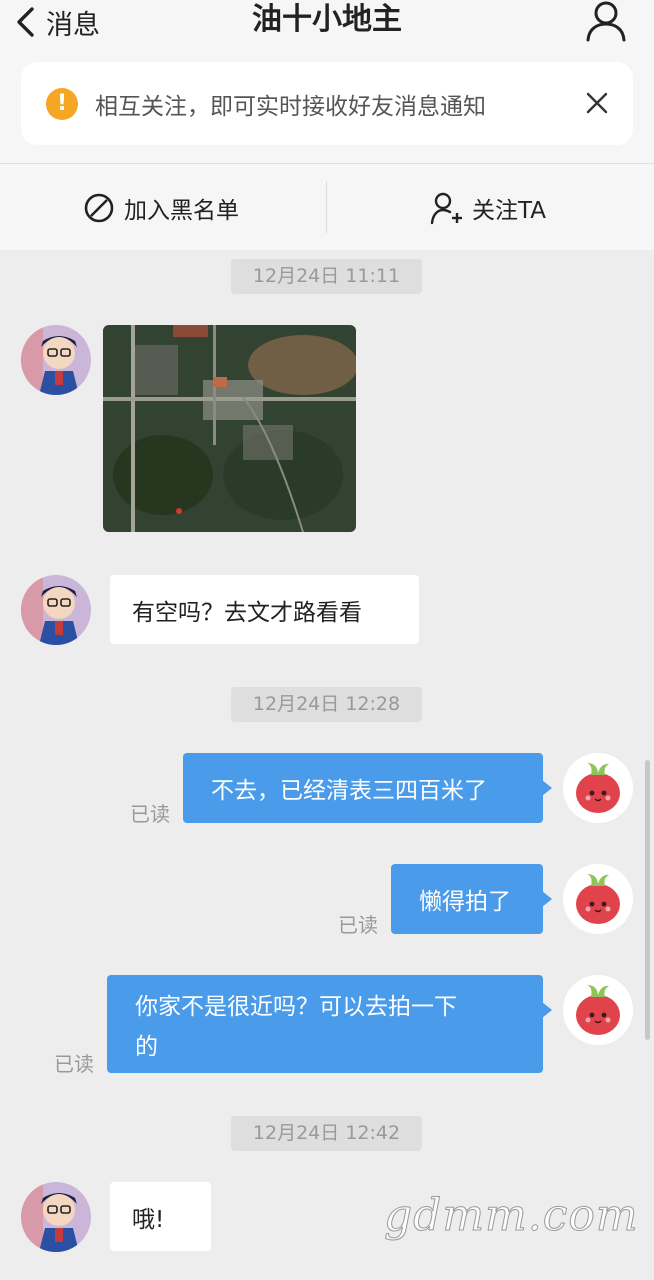 The height and width of the screenshot is (1280, 654). I want to click on scrollbar-thumb, so click(647, 900).